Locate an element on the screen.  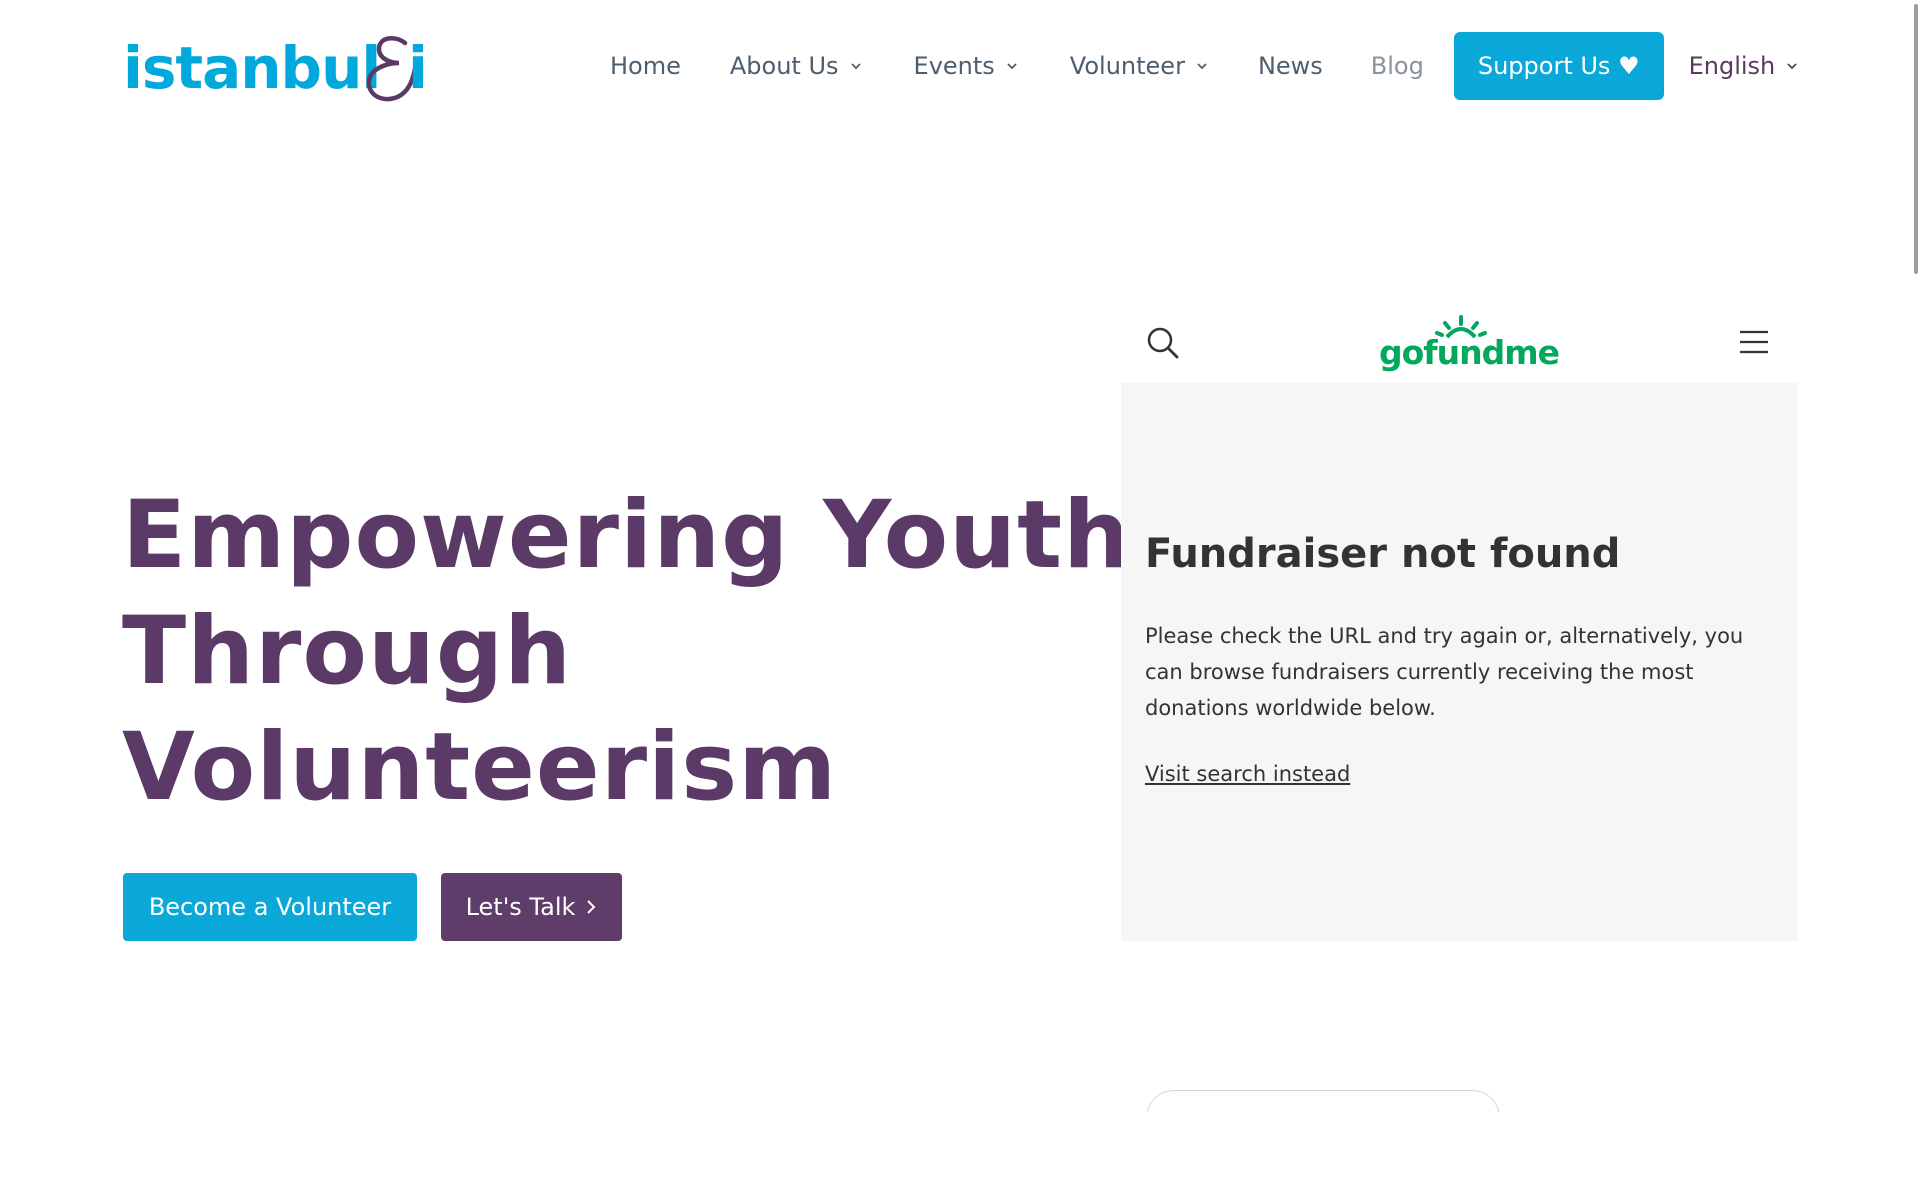
lets-talk-label: Let's Talk is located at coordinates (520, 907).